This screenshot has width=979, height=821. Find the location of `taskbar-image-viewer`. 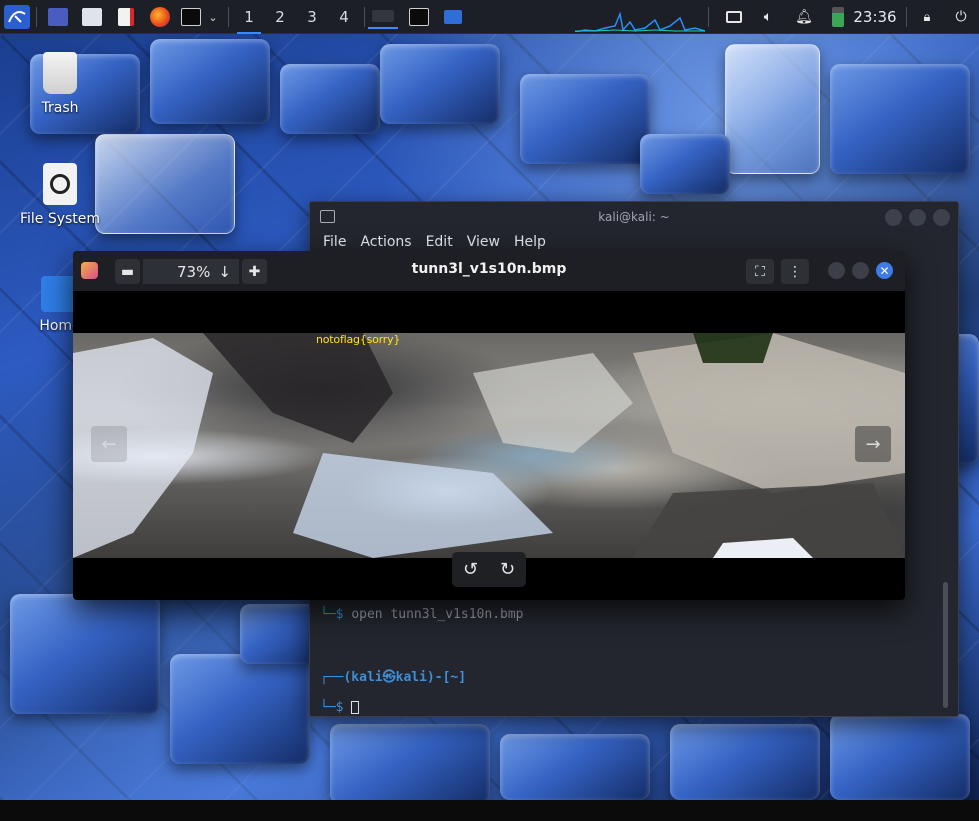

taskbar-image-viewer is located at coordinates (383, 17).